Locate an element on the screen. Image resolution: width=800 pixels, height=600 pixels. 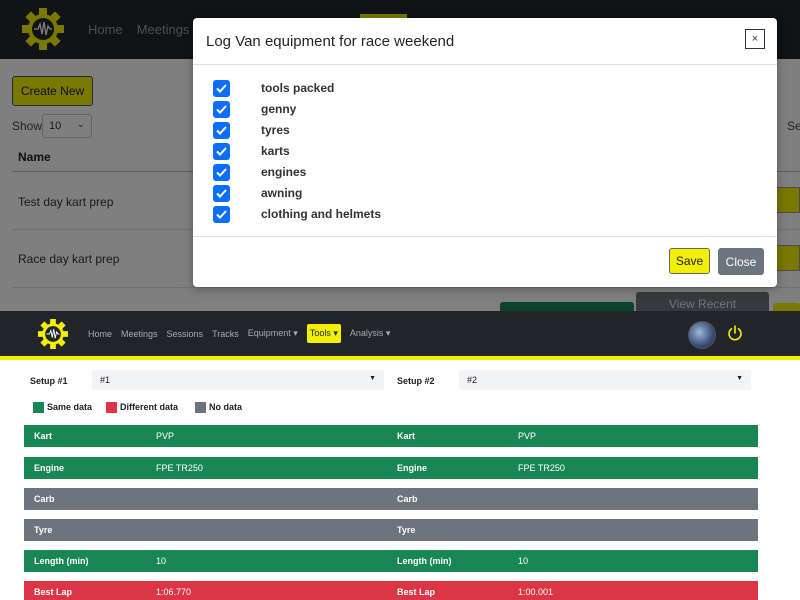
legend-swatch-none is located at coordinates (200, 407).